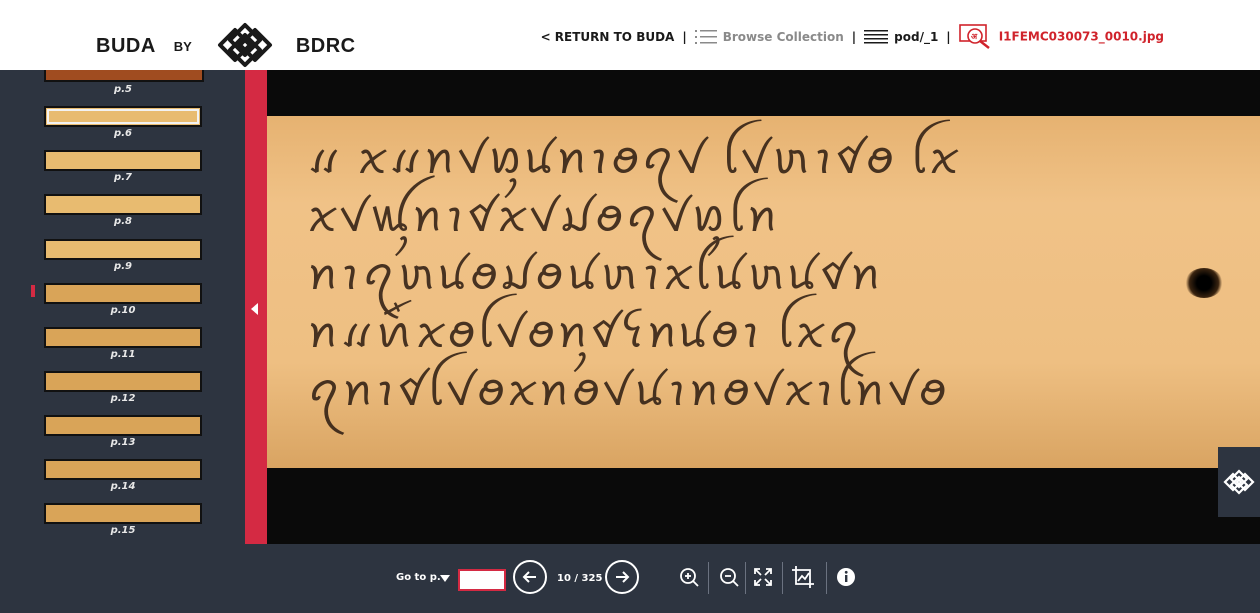 Image resolution: width=1260 pixels, height=613 pixels. I want to click on endless-knot-logo-icon, so click(244, 45).